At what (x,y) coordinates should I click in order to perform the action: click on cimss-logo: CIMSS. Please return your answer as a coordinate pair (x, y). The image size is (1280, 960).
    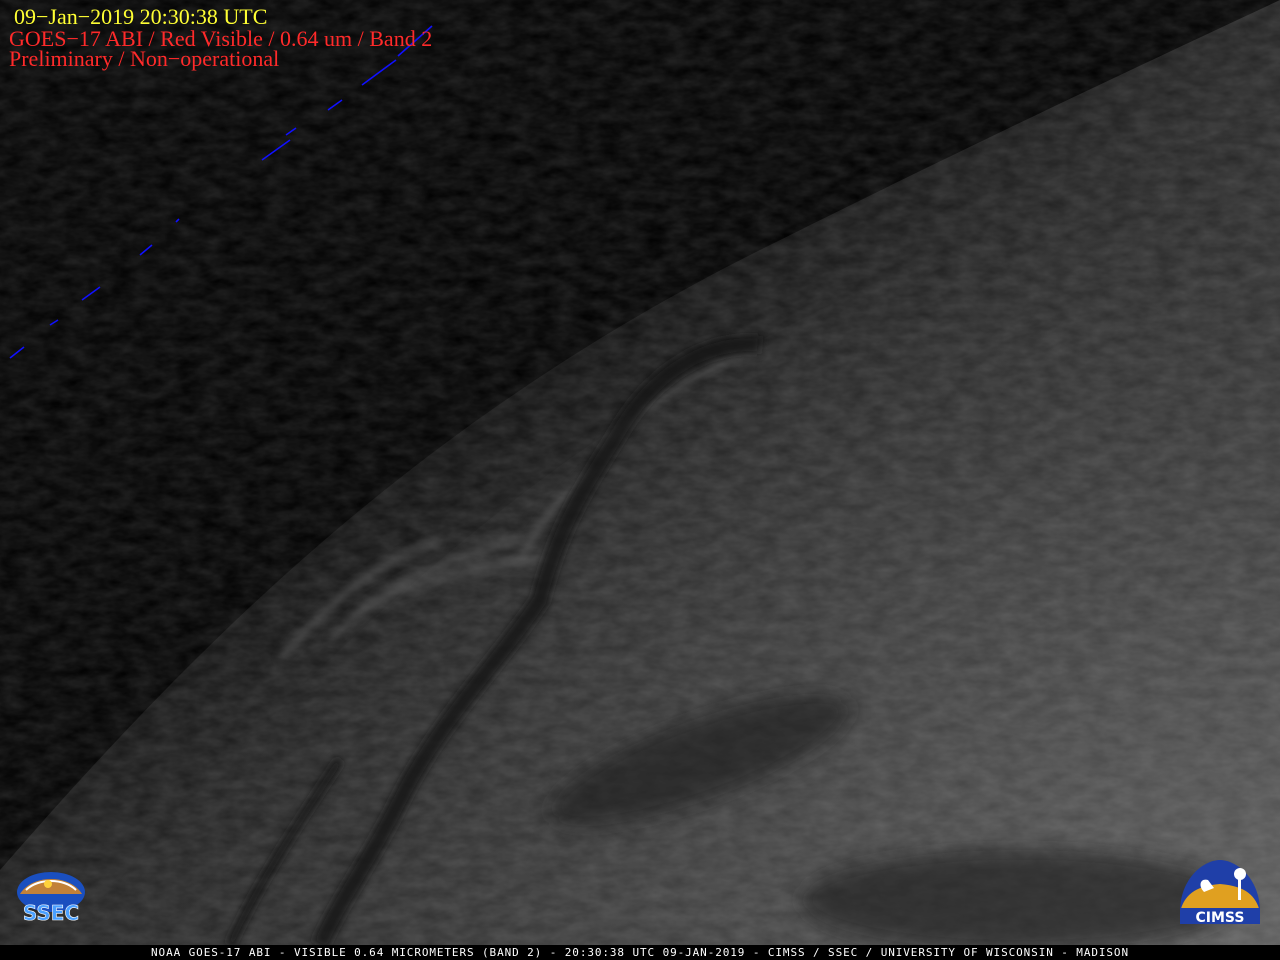
    Looking at the image, I should click on (1220, 893).